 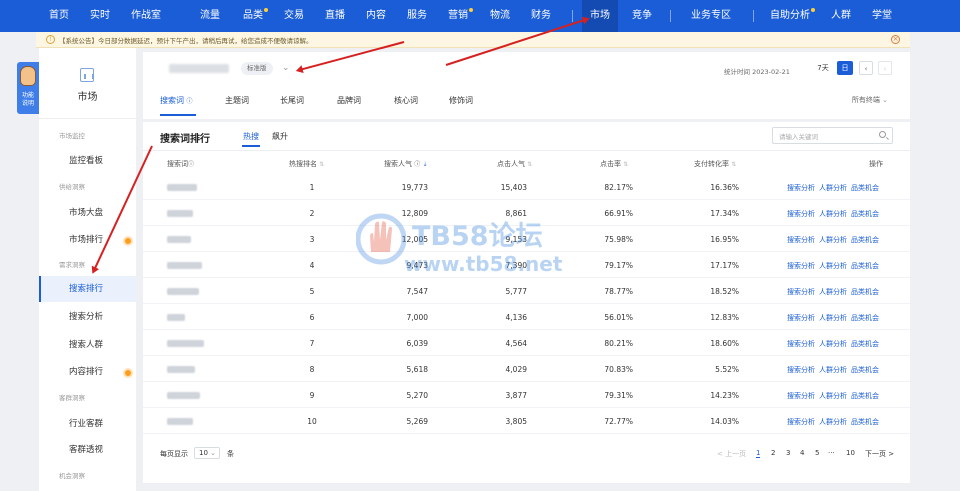 What do you see at coordinates (100, 16) in the screenshot?
I see `nav-realtime: 实时` at bounding box center [100, 16].